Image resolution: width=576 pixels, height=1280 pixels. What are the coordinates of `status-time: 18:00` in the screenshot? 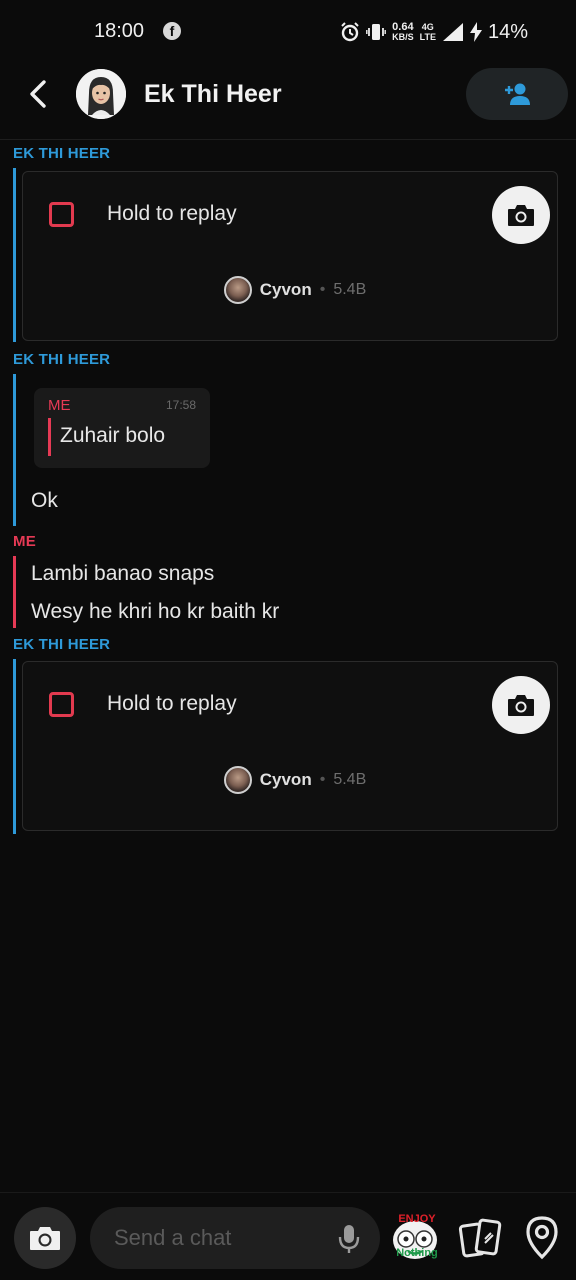 It's located at (119, 31).